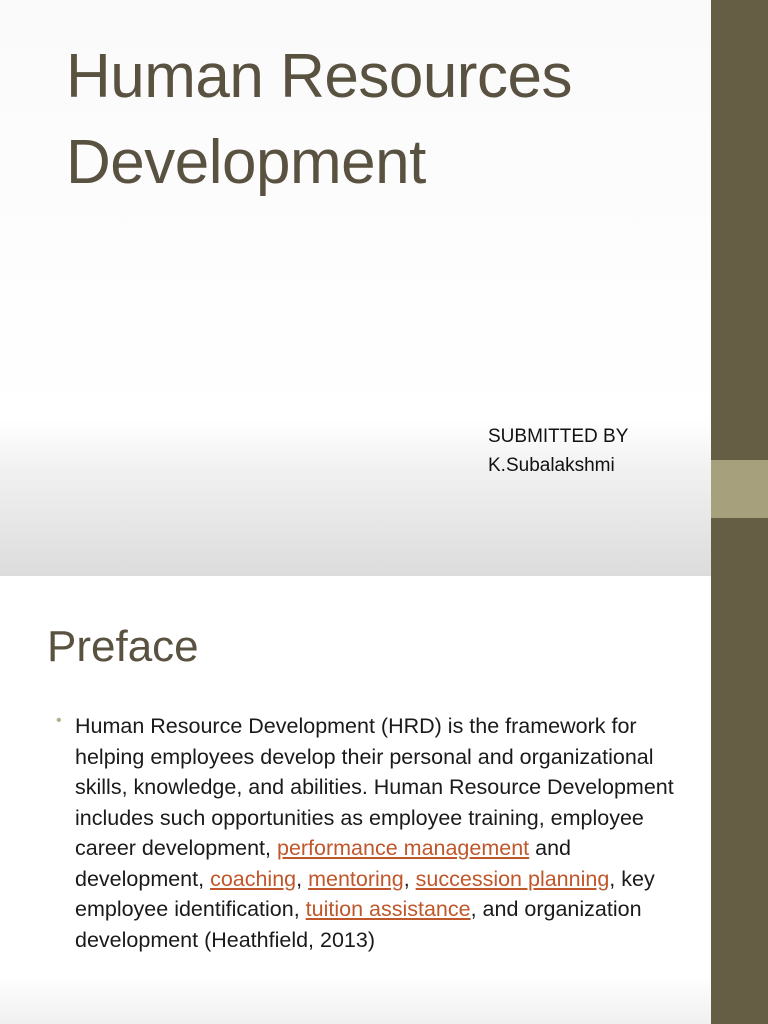  What do you see at coordinates (381, 120) in the screenshot?
I see `slide-title-heading: Human Resources Development` at bounding box center [381, 120].